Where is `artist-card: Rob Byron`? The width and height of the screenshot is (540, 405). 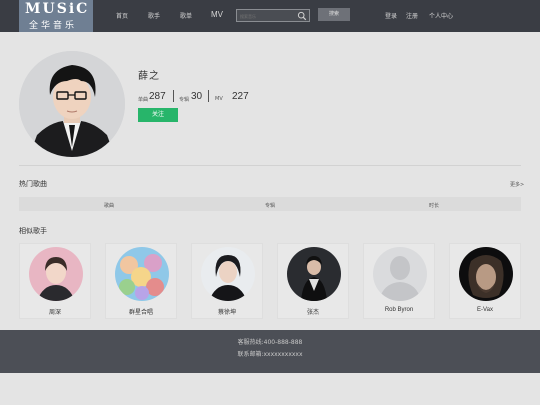 artist-card: Rob Byron is located at coordinates (399, 281).